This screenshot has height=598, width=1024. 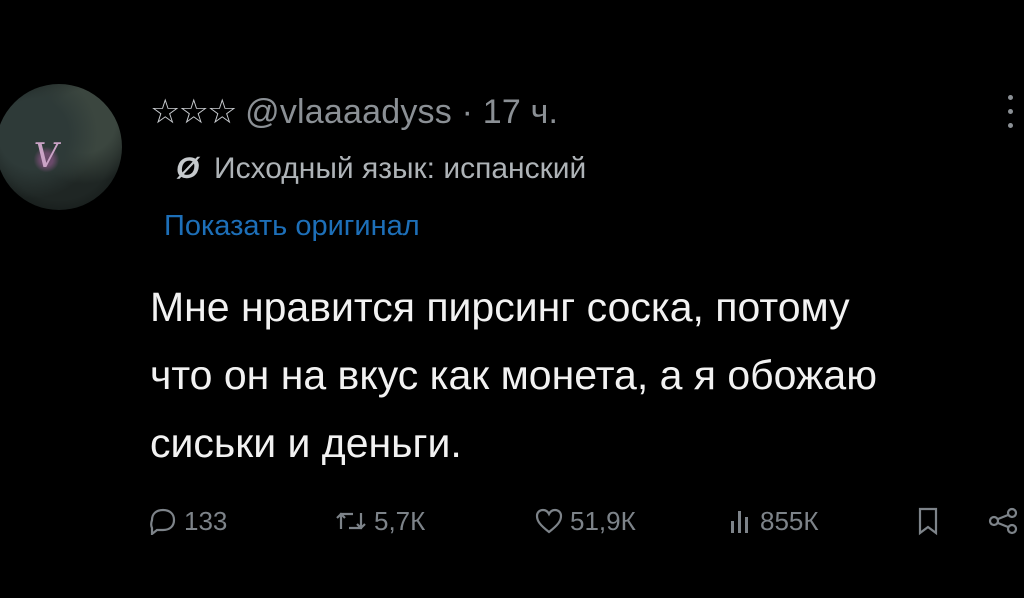 I want to click on tweet-text-line: что он на вкус как монета, а я обожаю, so click(x=513, y=375).